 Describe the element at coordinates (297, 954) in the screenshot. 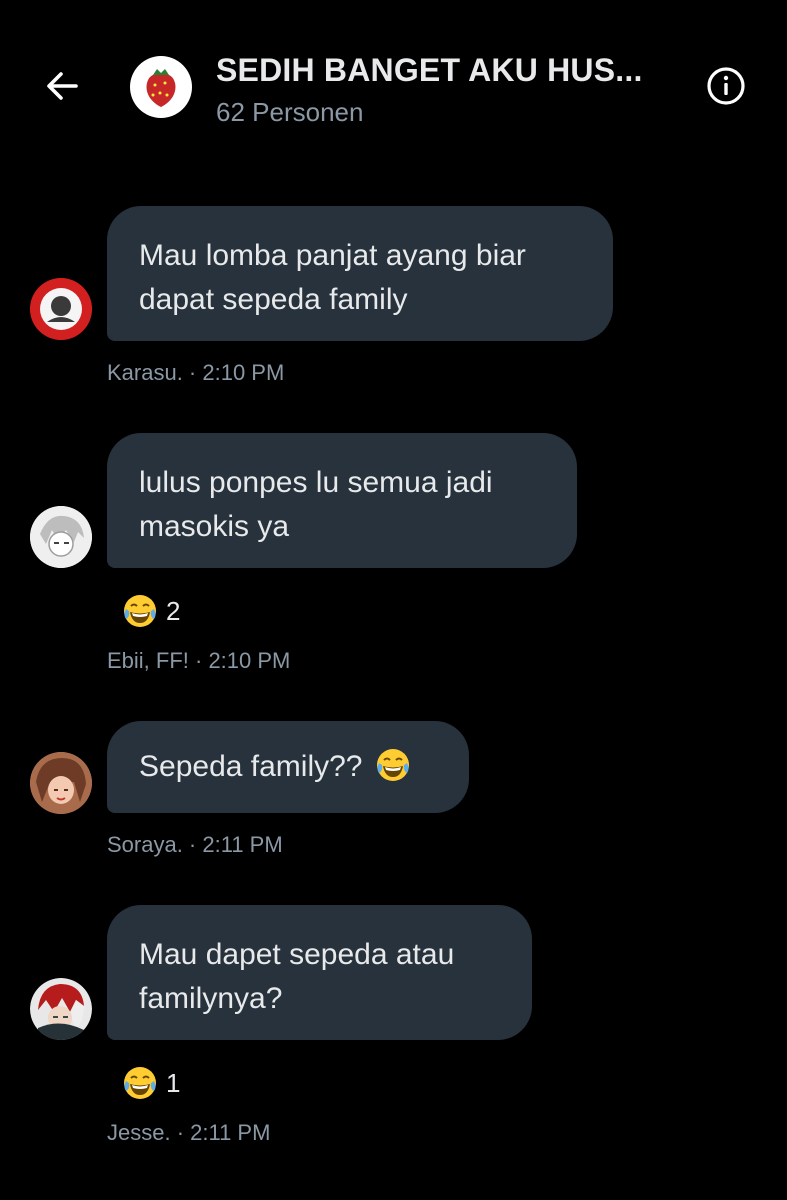

I see `message-text-line-1: Mau dapet sepeda atau` at that location.